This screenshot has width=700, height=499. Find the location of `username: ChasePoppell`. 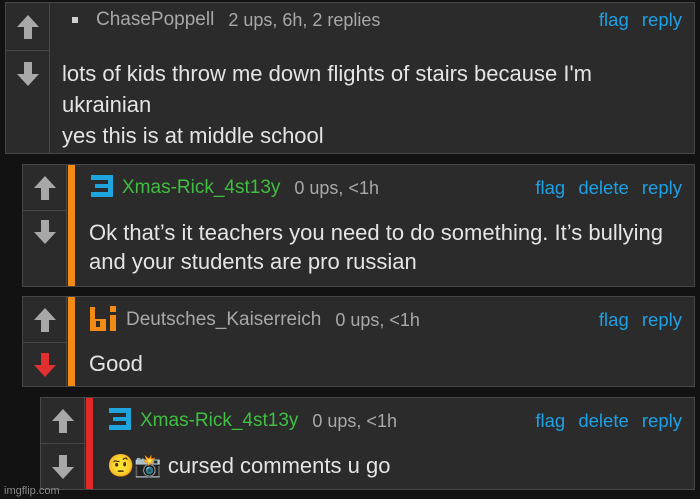

username: ChasePoppell is located at coordinates (155, 20).